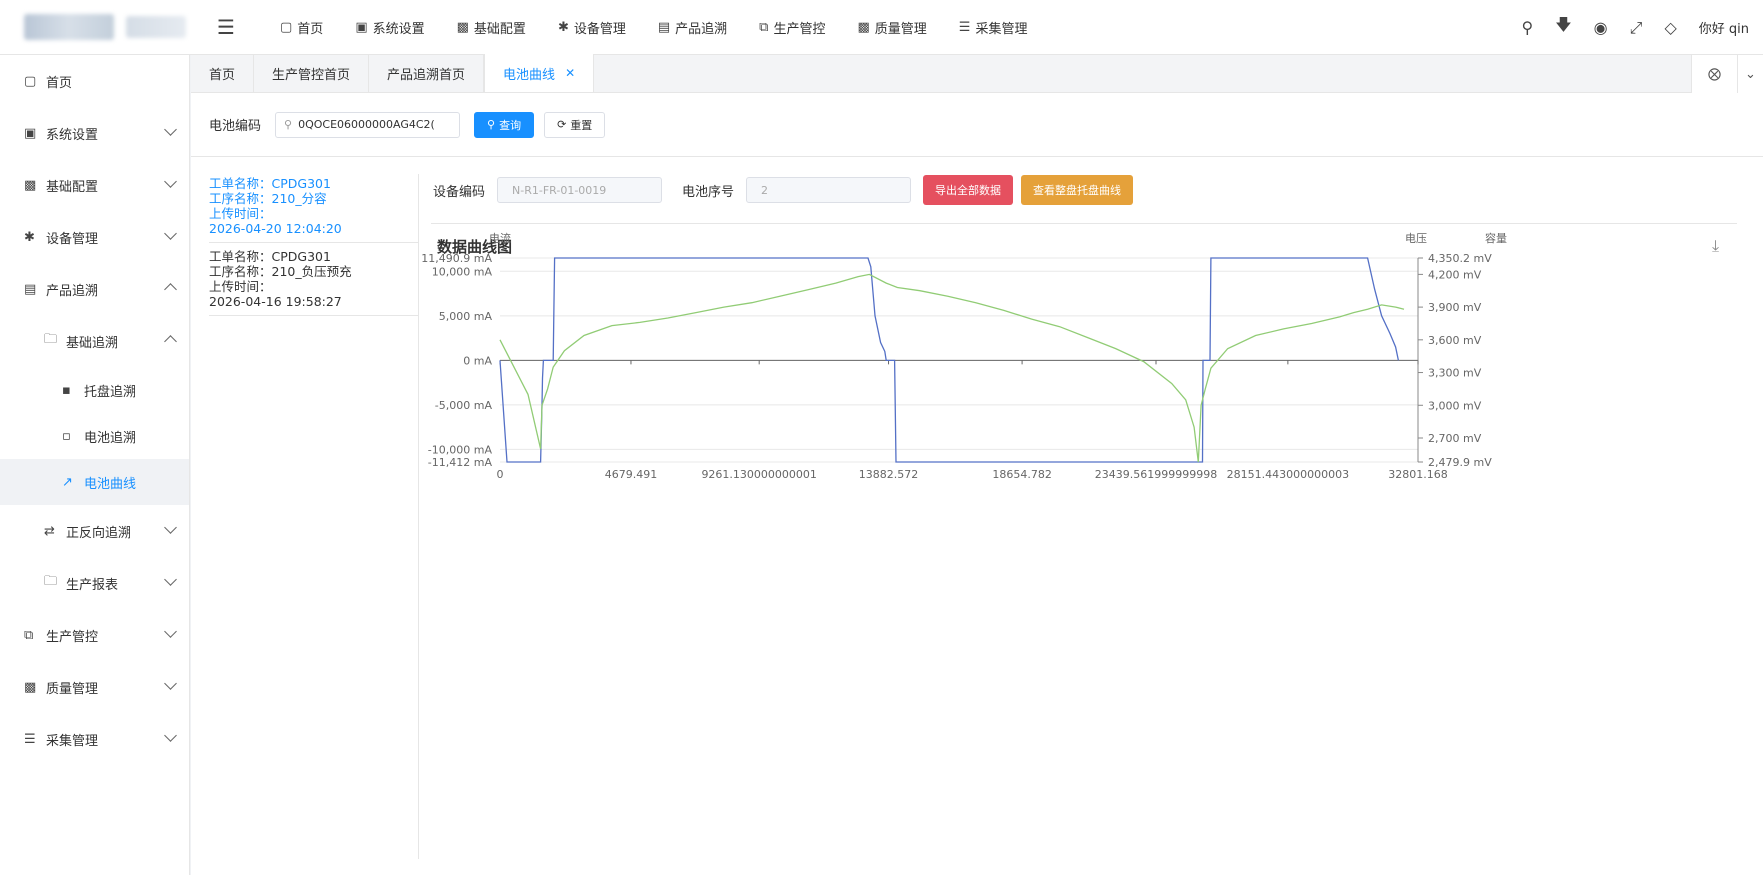 The height and width of the screenshot is (875, 1763). What do you see at coordinates (226, 27) in the screenshot?
I see `menu-toggle-icon: ☰` at bounding box center [226, 27].